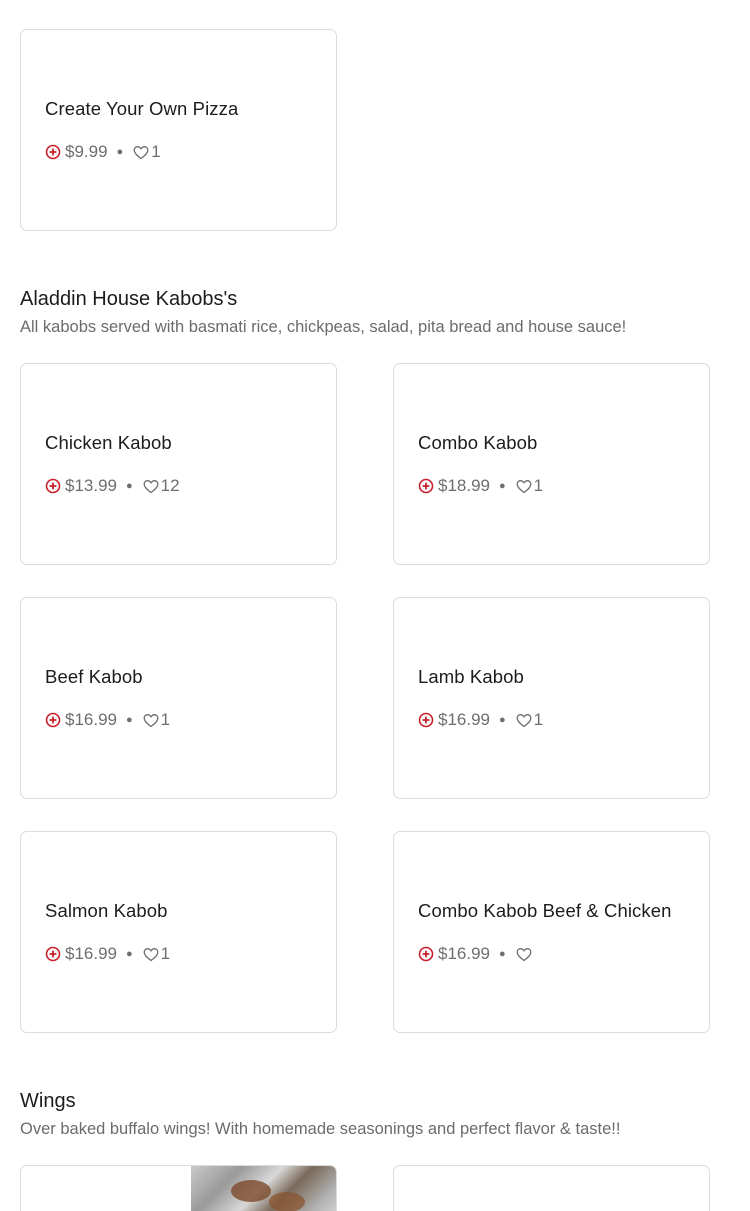 This screenshot has width=750, height=1211. Describe the element at coordinates (551, 464) in the screenshot. I see `menu-item-card: Combo Kabob $18.99 ● 1` at that location.